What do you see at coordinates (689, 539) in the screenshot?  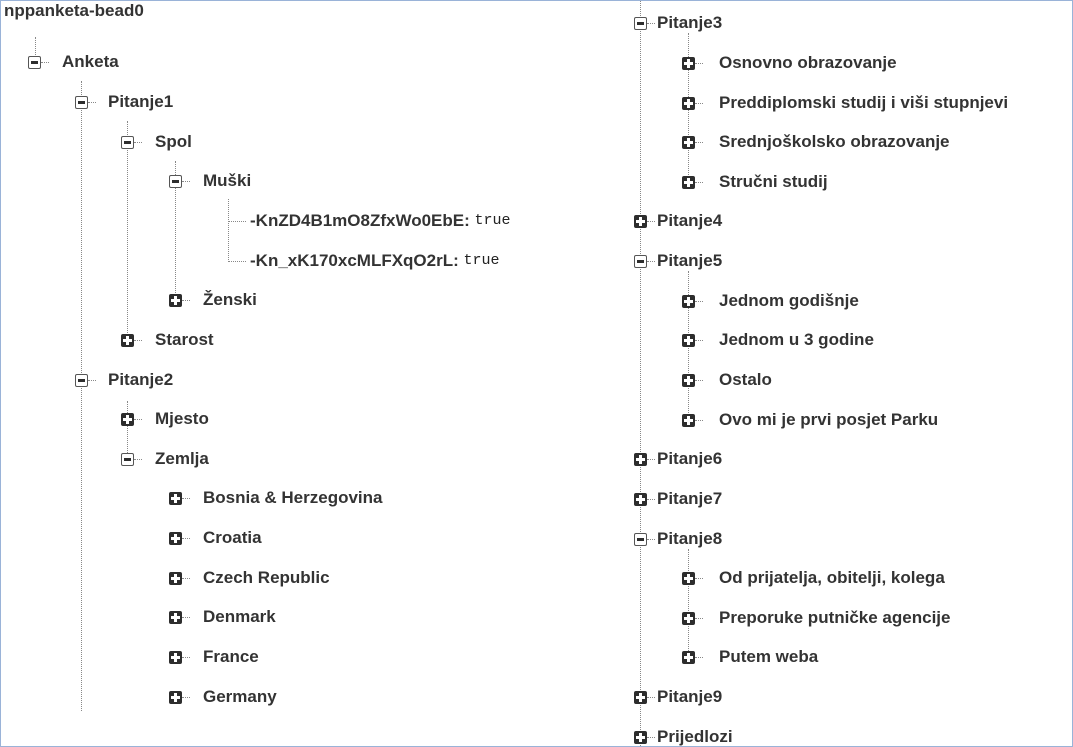 I see `tree-node-pitanje8: Pitanje8` at bounding box center [689, 539].